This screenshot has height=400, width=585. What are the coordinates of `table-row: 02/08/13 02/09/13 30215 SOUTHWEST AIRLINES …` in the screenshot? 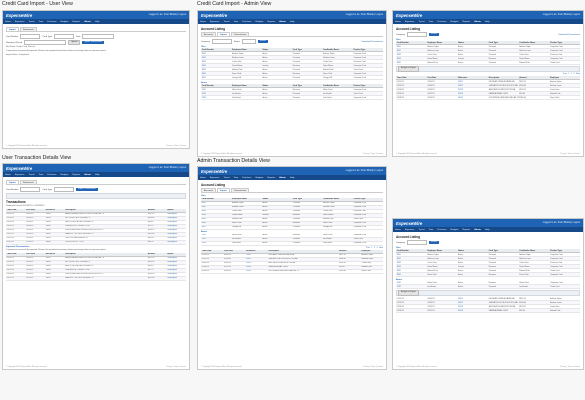 It's located at (292, 271).